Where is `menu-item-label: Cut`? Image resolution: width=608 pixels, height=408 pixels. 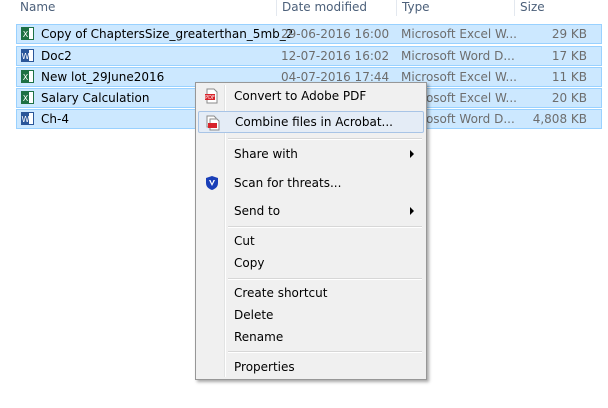 menu-item-label: Cut is located at coordinates (244, 241).